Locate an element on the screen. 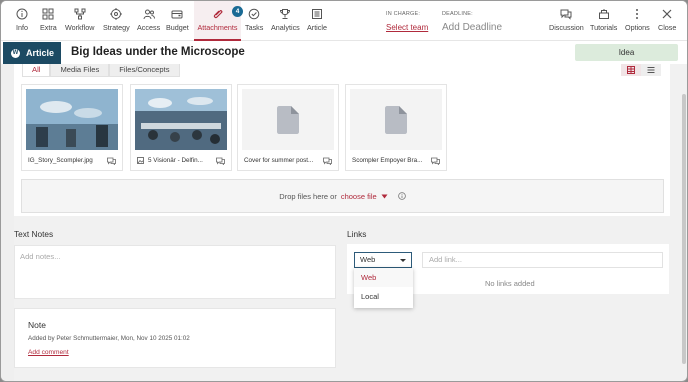  view-toggle is located at coordinates (641, 70).